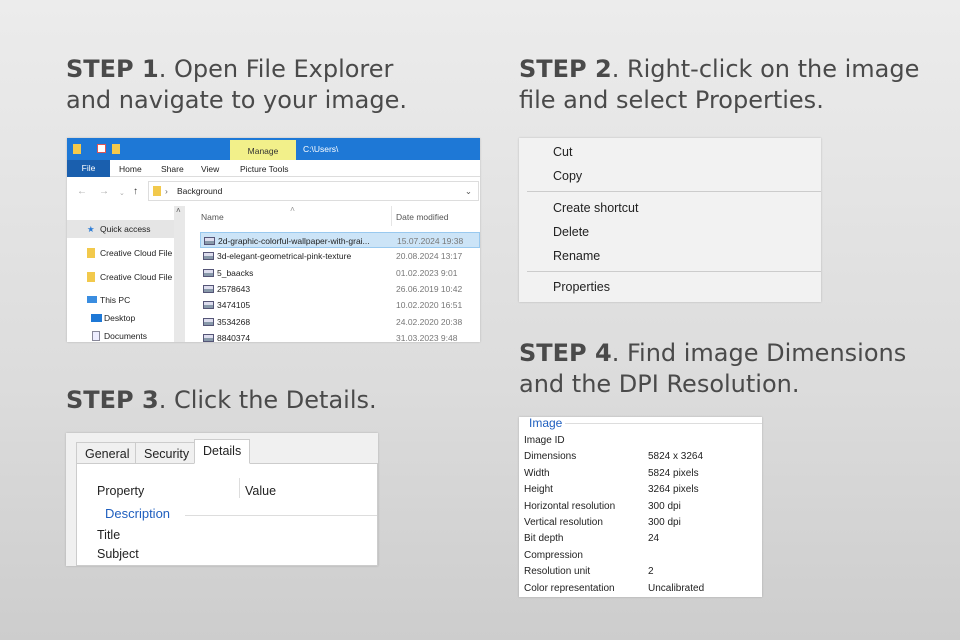  Describe the element at coordinates (673, 473) in the screenshot. I see `property-value: 5824 pixels` at that location.